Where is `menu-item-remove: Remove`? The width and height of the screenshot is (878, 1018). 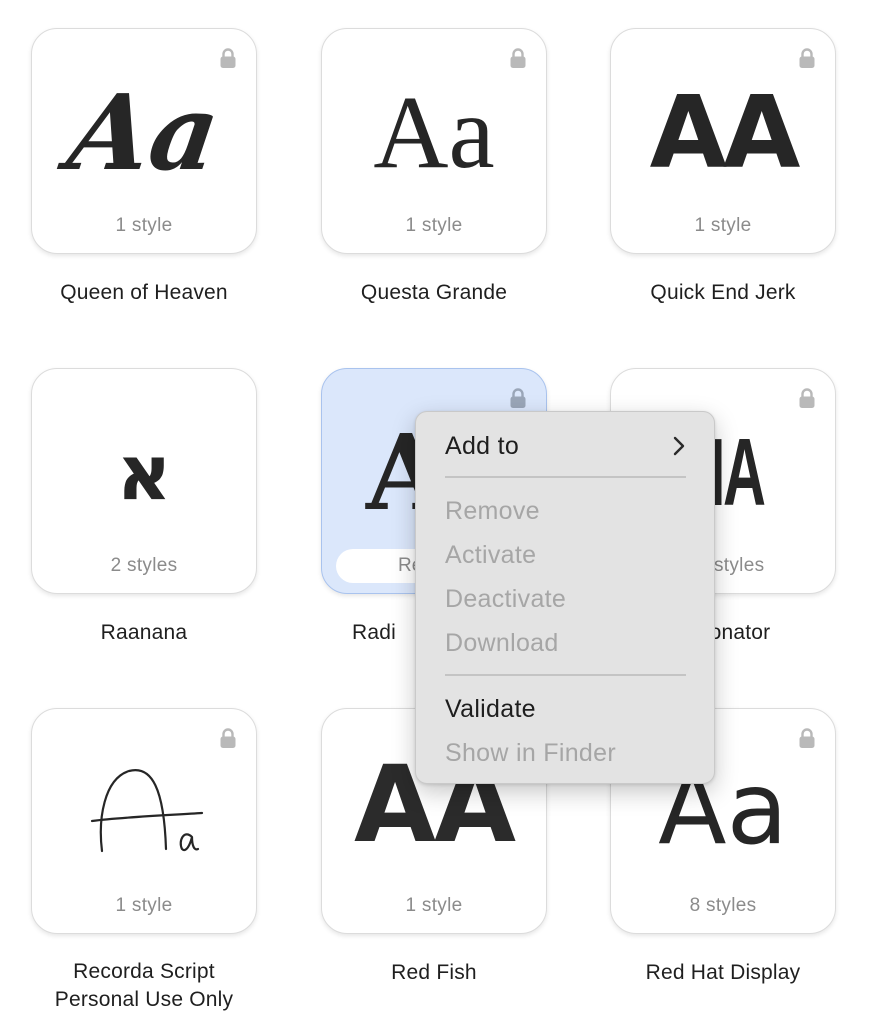
menu-item-remove: Remove is located at coordinates (492, 511).